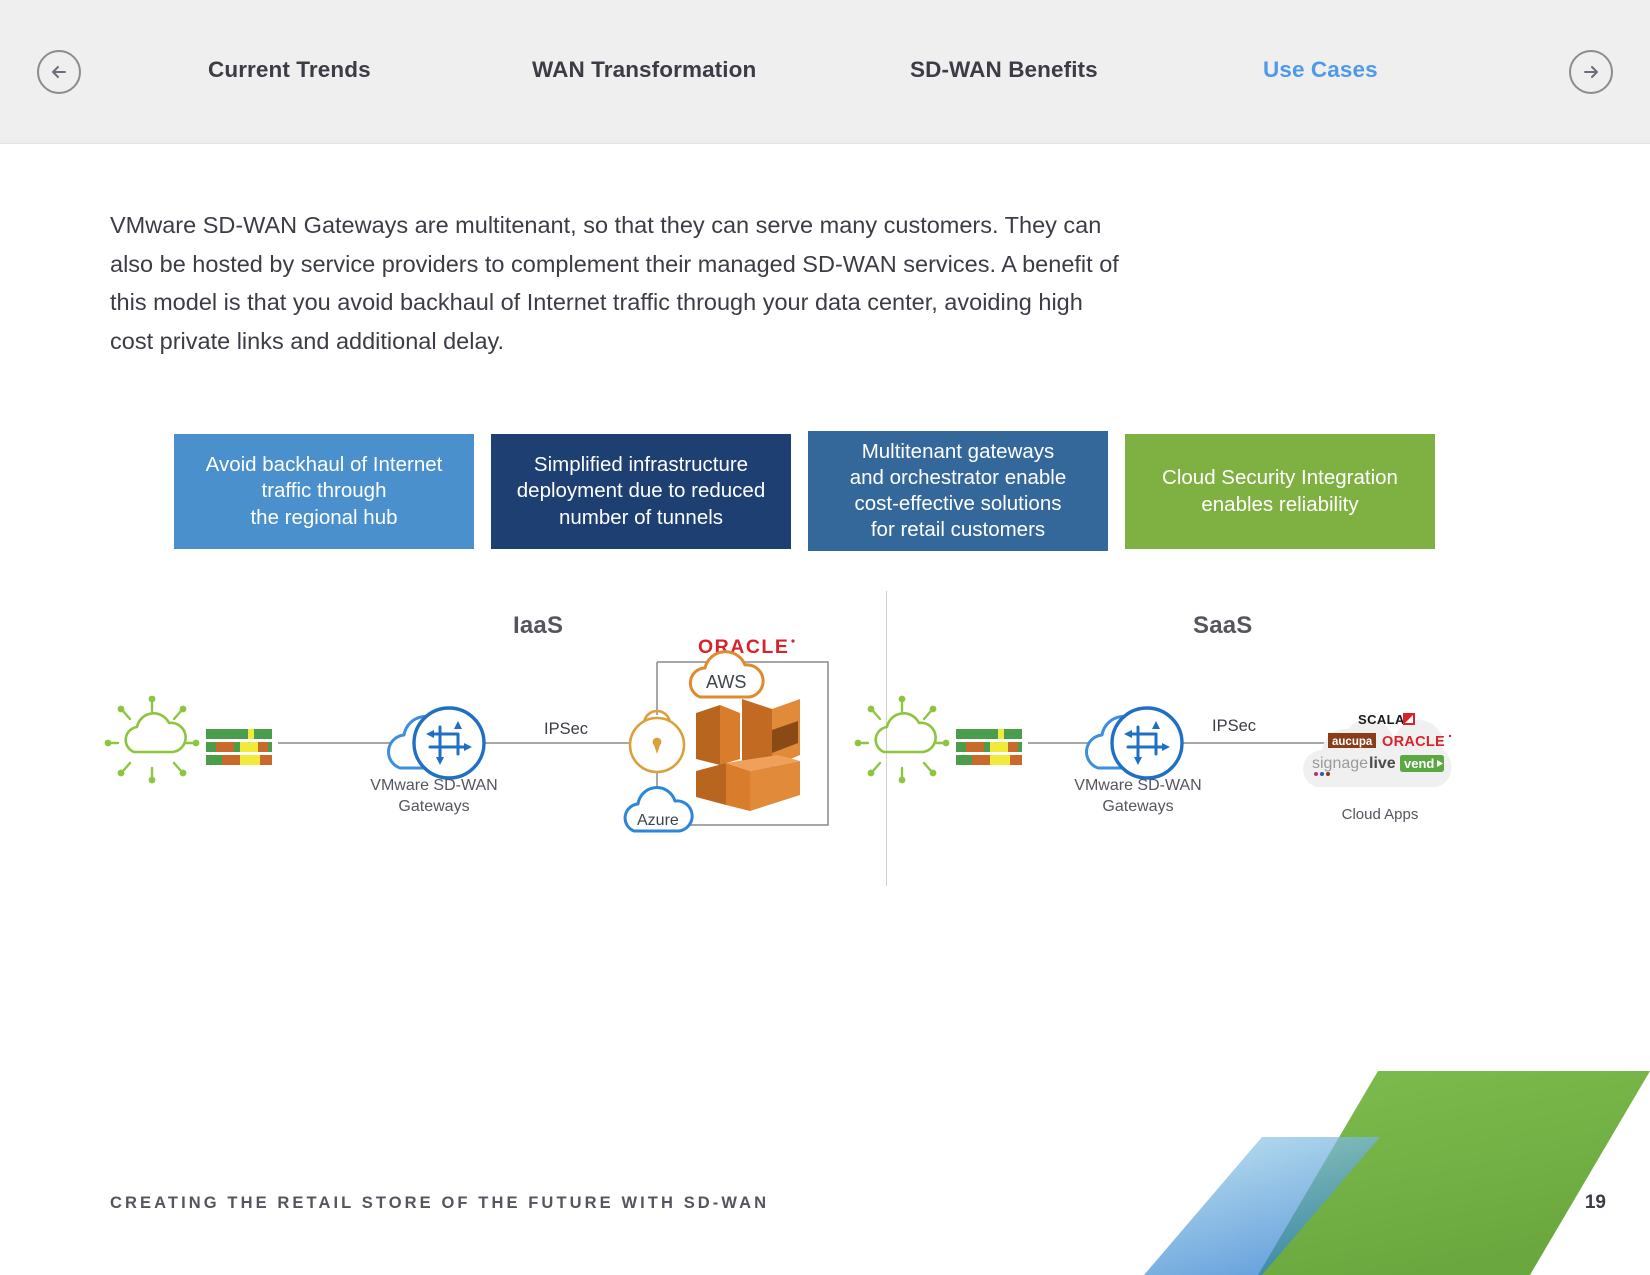  Describe the element at coordinates (1340, 763) in the screenshot. I see `svg-text: signage` at that location.